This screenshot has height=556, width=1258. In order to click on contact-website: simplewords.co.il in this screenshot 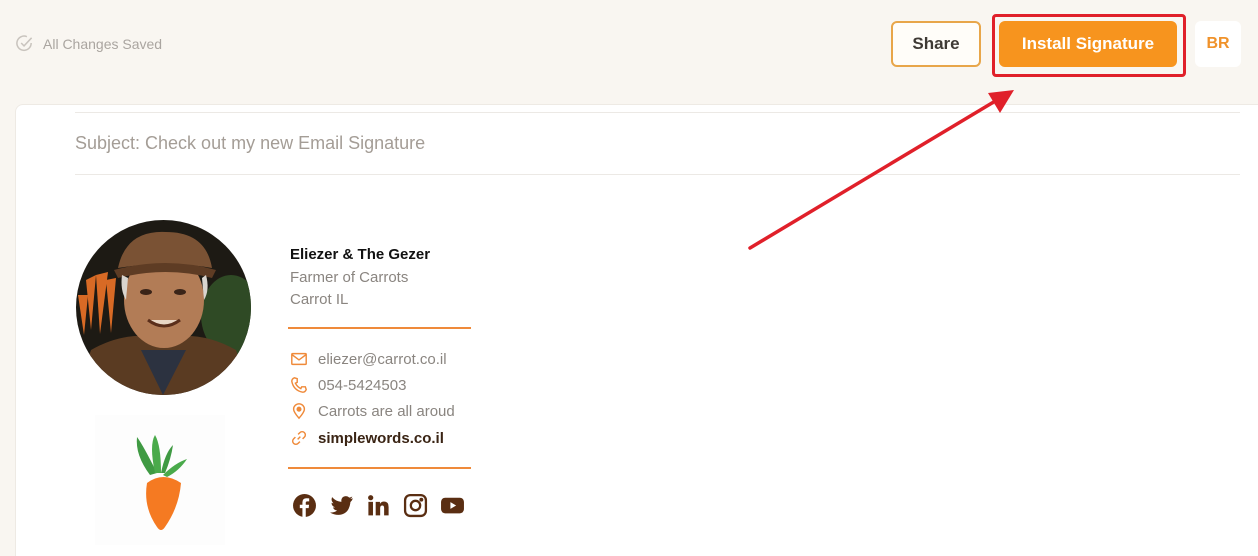, I will do `click(367, 438)`.